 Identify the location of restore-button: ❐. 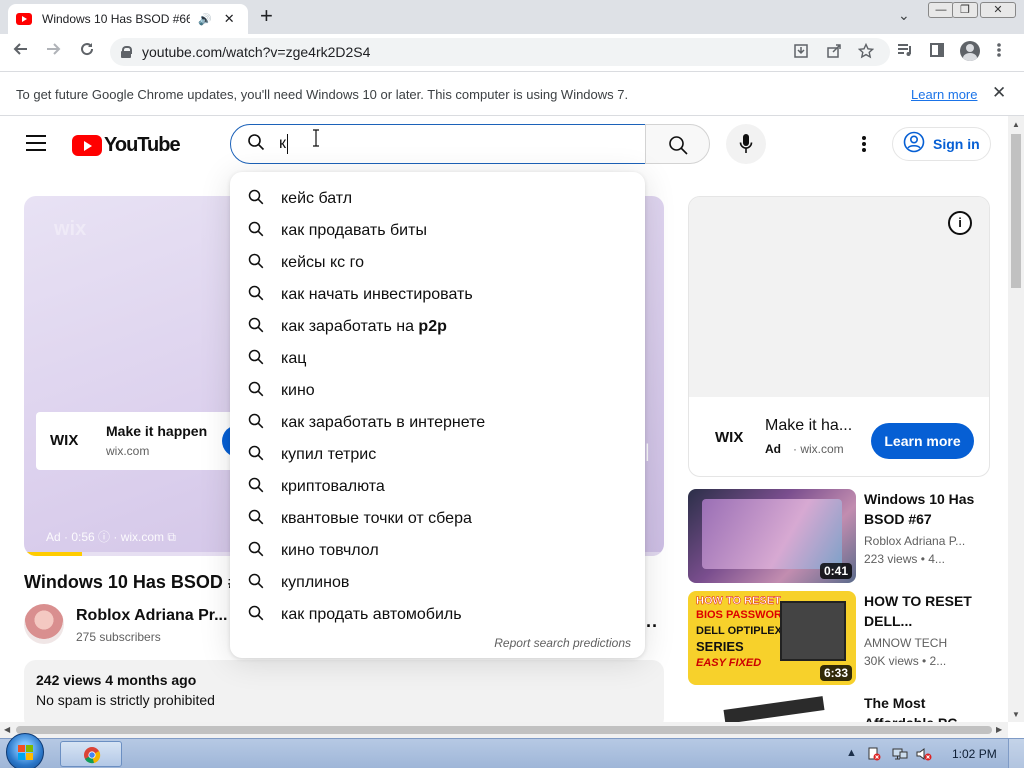
(965, 10).